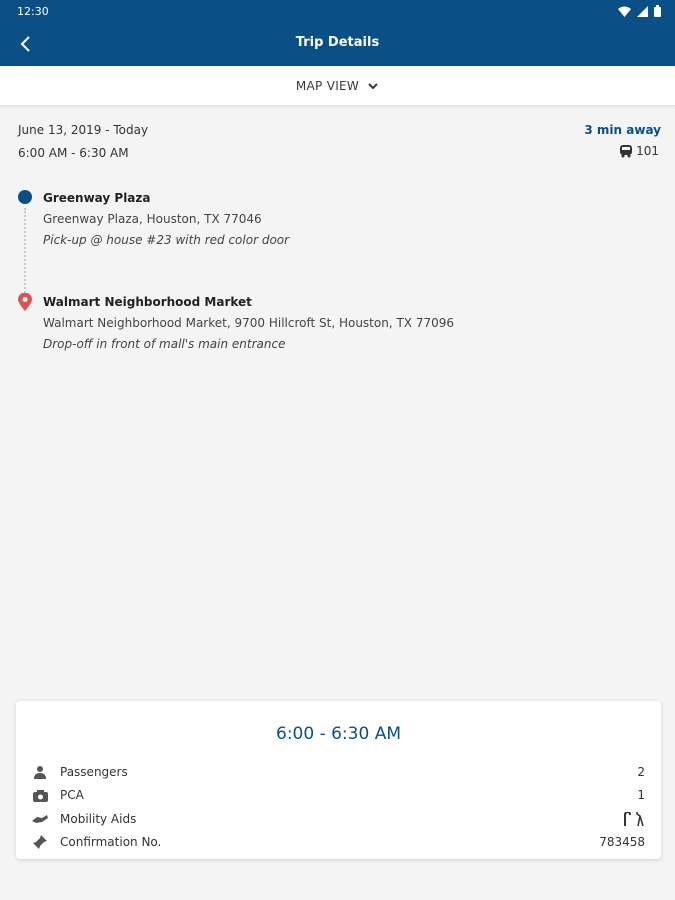 Image resolution: width=675 pixels, height=900 pixels. I want to click on signal-icon, so click(642, 11).